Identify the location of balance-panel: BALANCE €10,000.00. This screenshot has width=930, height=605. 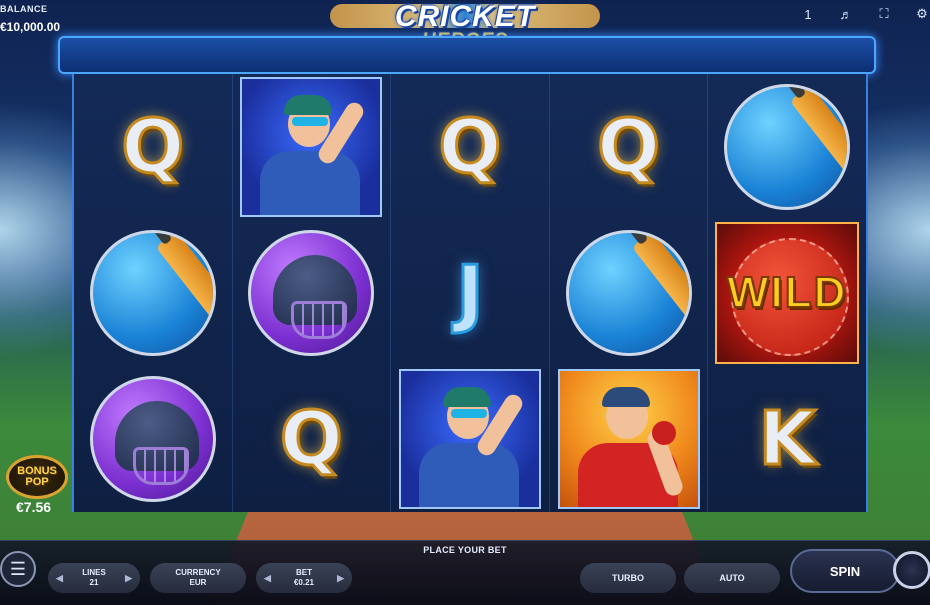
(30, 19).